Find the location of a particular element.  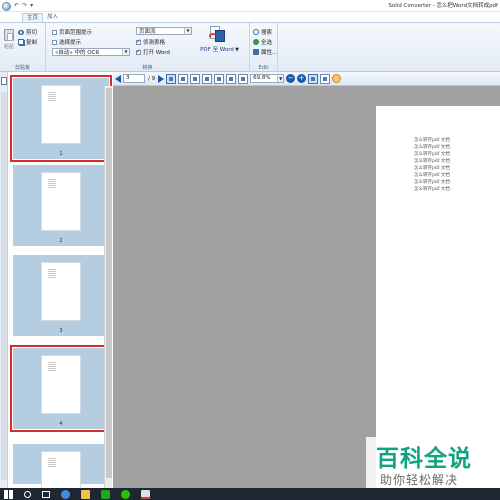

copy-button: 复制 is located at coordinates (27, 42).